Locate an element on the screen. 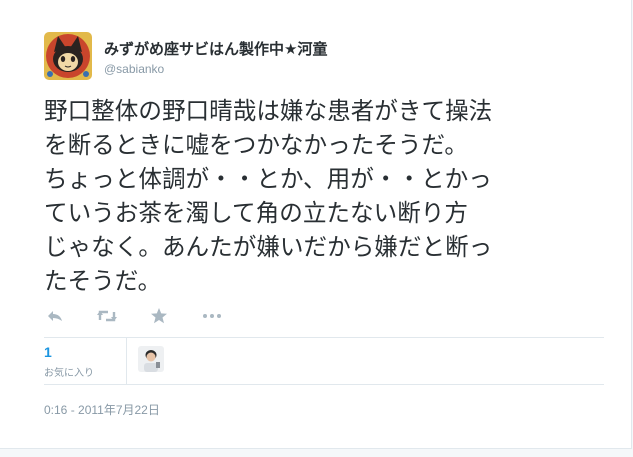 The width and height of the screenshot is (633, 457). tweet-text-line: じゃなく。あんたが嫌いだから嫌だと断っ is located at coordinates (268, 247).